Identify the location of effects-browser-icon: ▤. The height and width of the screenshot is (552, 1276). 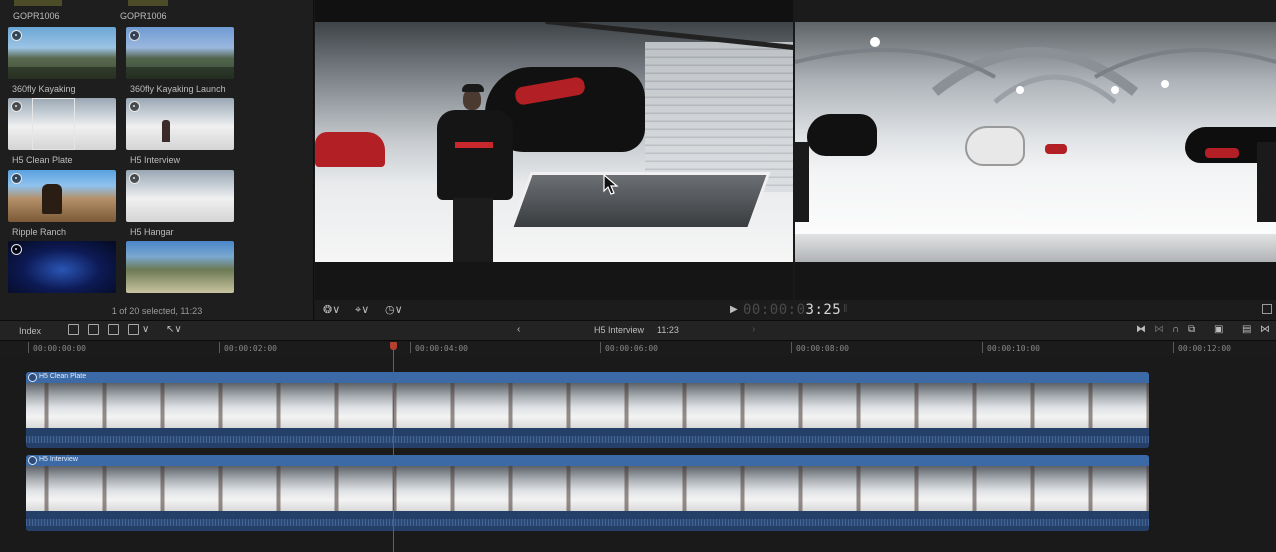
(1246, 329).